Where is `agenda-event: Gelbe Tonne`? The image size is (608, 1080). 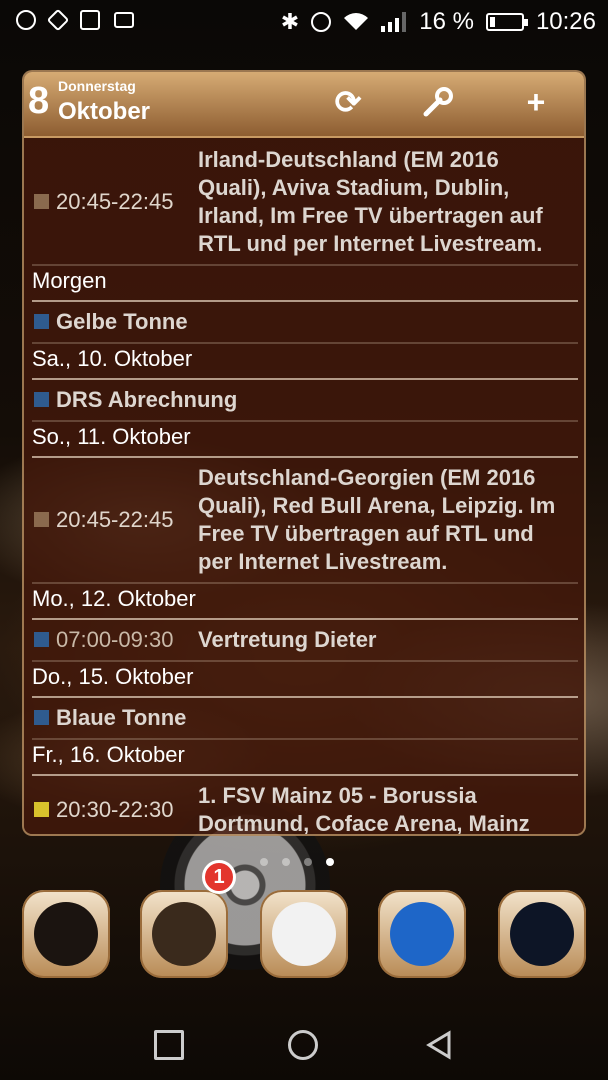 agenda-event: Gelbe Tonne is located at coordinates (305, 322).